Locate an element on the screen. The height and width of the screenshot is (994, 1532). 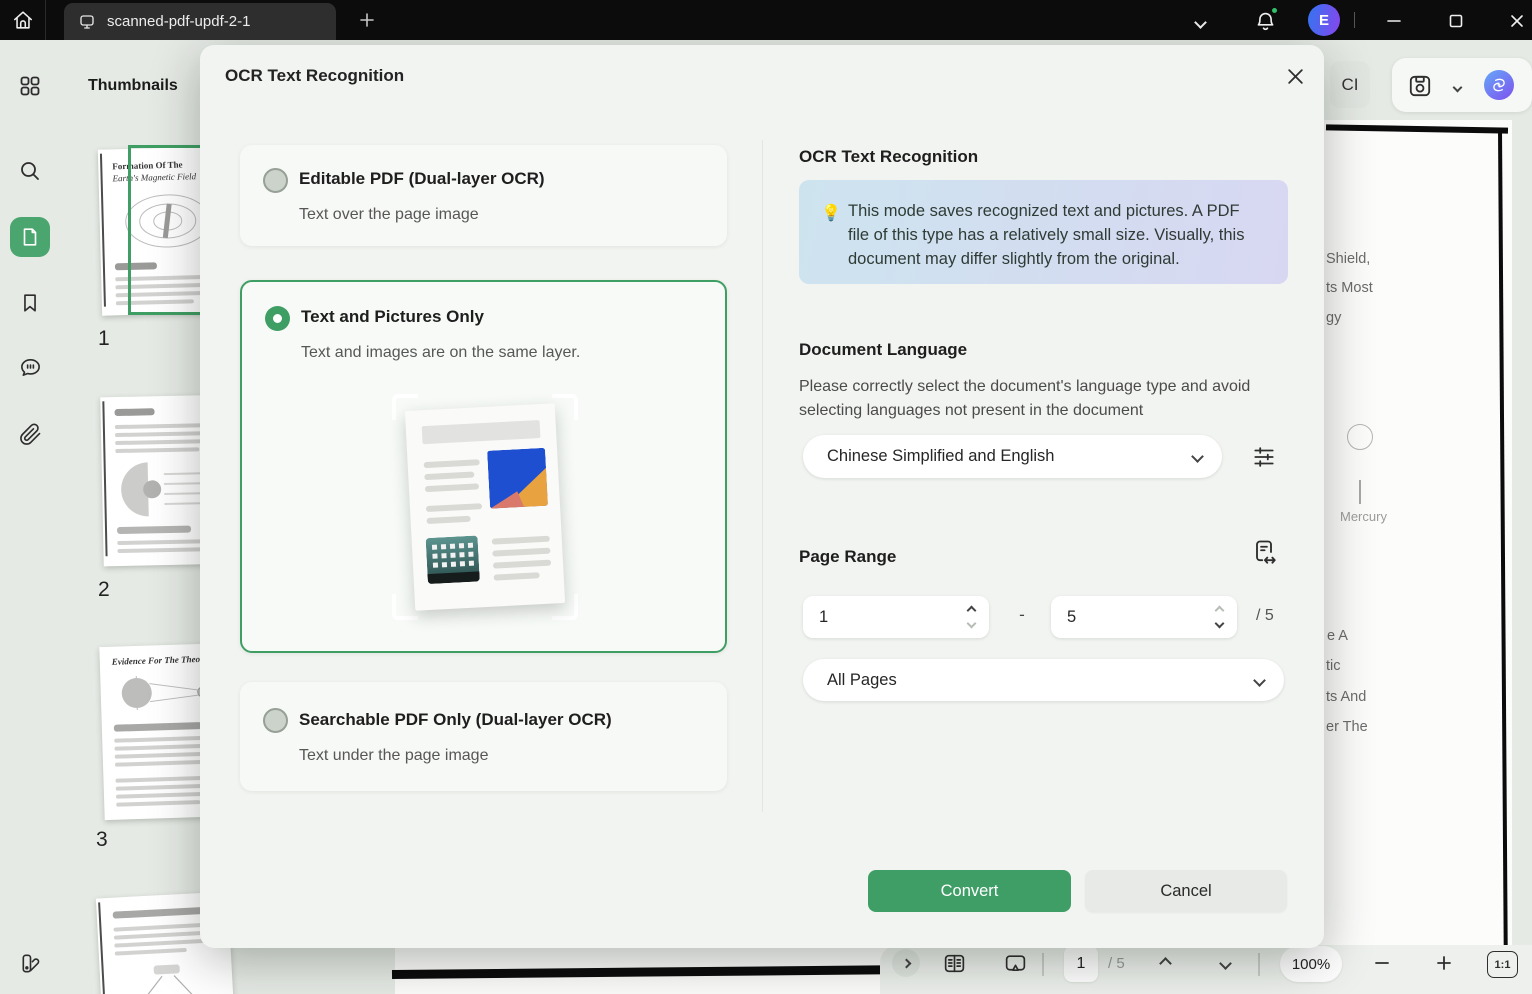
option-description: Text over the page image is located at coordinates (389, 214).